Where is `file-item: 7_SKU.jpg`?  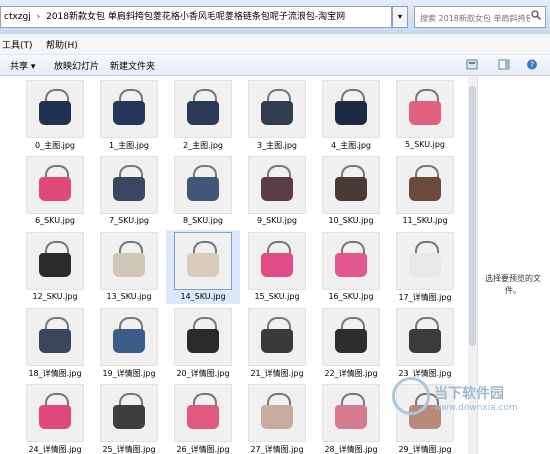
file-item: 7_SKU.jpg is located at coordinates (129, 191).